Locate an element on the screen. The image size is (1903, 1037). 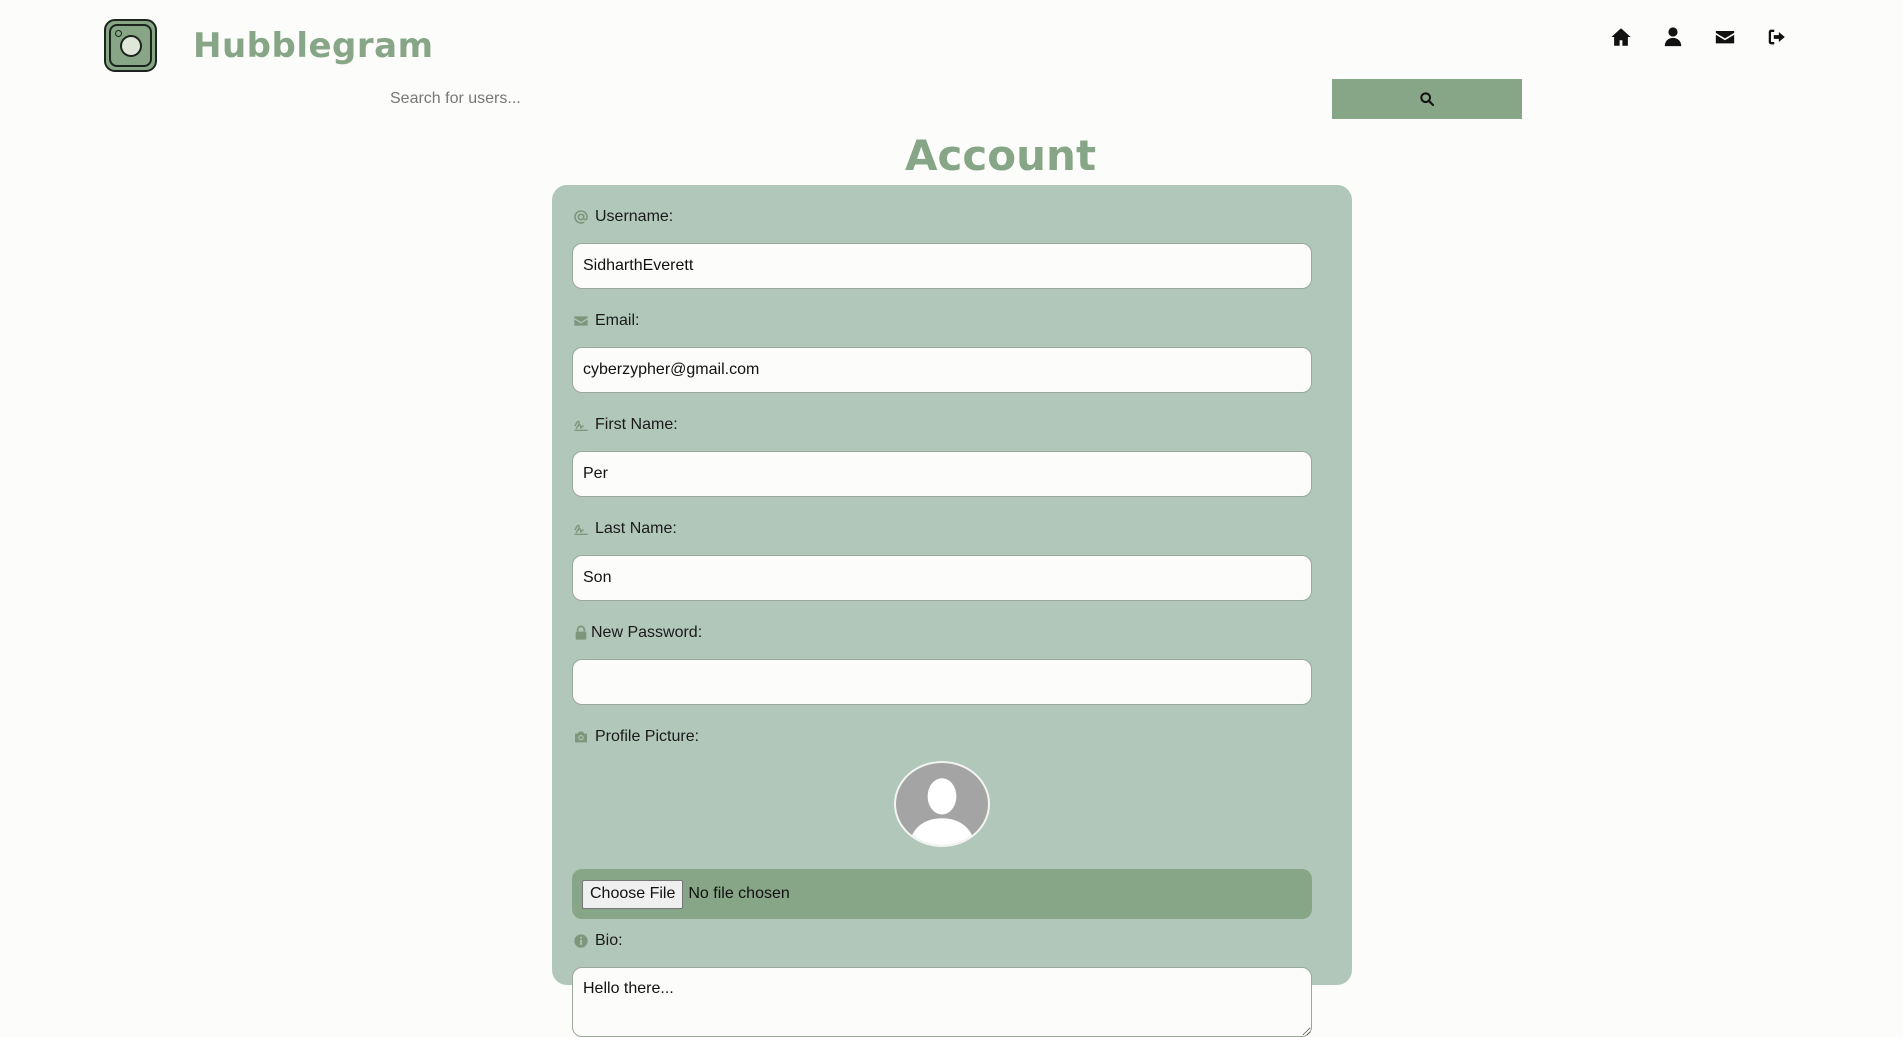
home-icon is located at coordinates (1621, 37).